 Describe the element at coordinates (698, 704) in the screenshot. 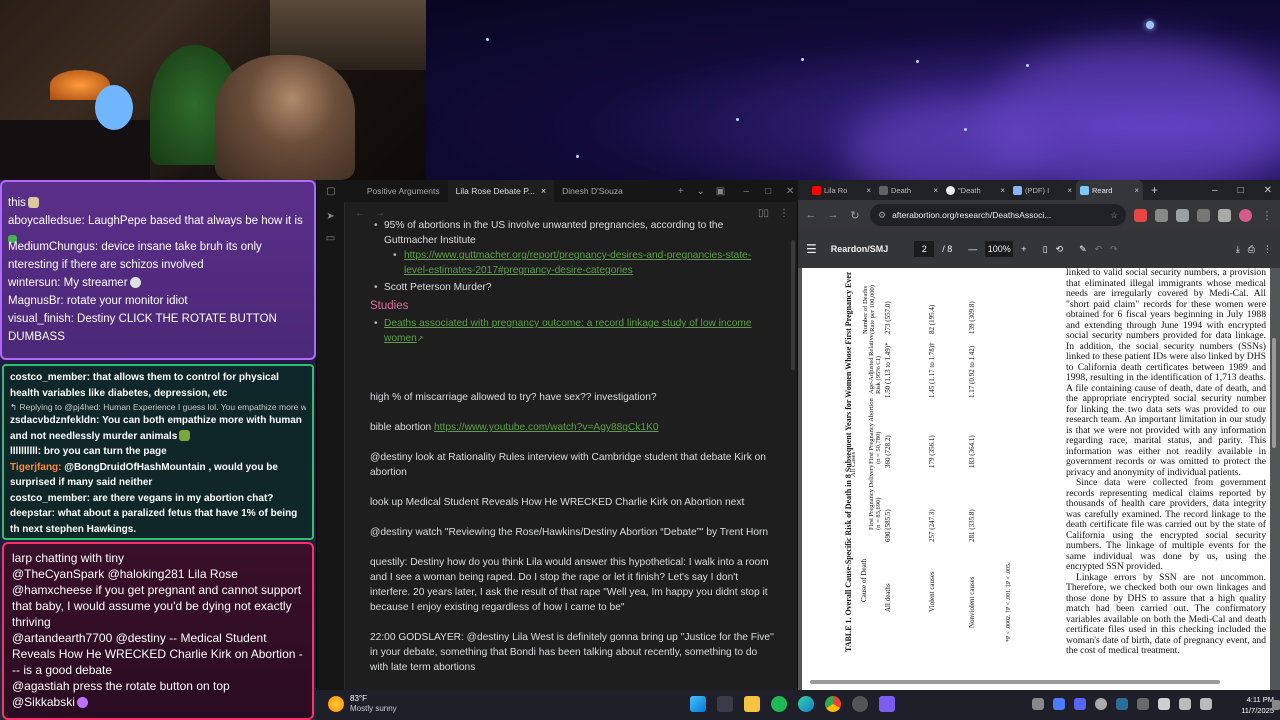

I see `windows-start-icon` at that location.